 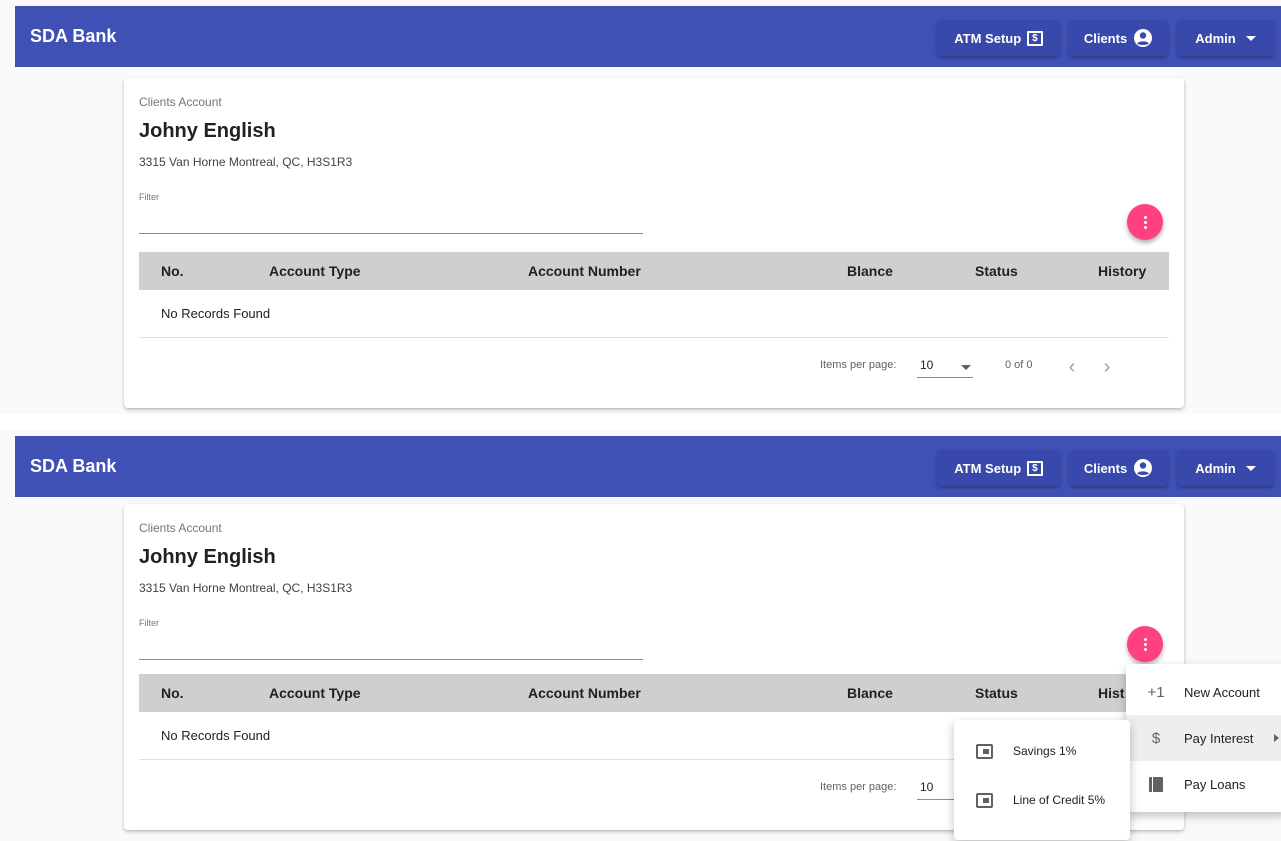 I want to click on submenu-item-line-of-credit: Line of Credit 5%, so click(x=1042, y=800).